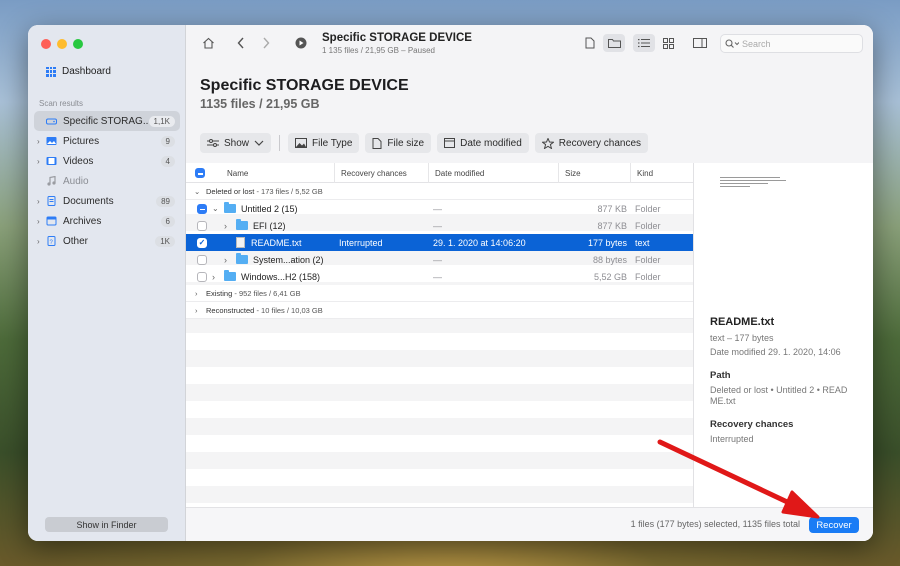 The width and height of the screenshot is (900, 566). I want to click on preview-file-name: README.txt, so click(742, 322).